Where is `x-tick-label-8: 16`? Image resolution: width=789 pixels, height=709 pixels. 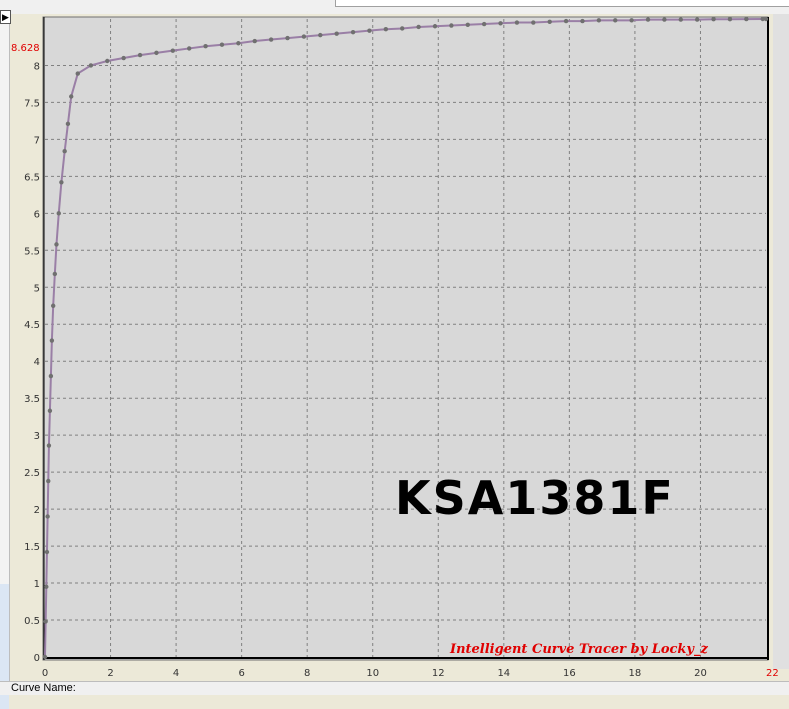
x-tick-label-8: 16 is located at coordinates (569, 673).